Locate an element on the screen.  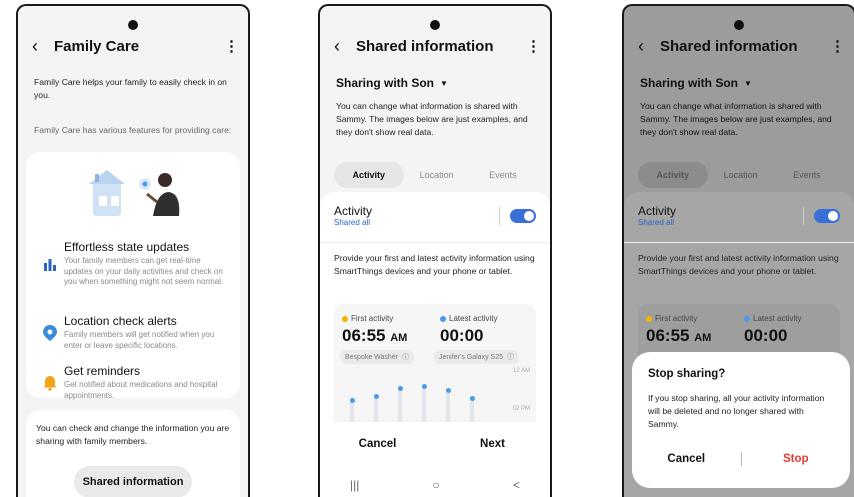
location-pin-icon is located at coordinates (50, 332).